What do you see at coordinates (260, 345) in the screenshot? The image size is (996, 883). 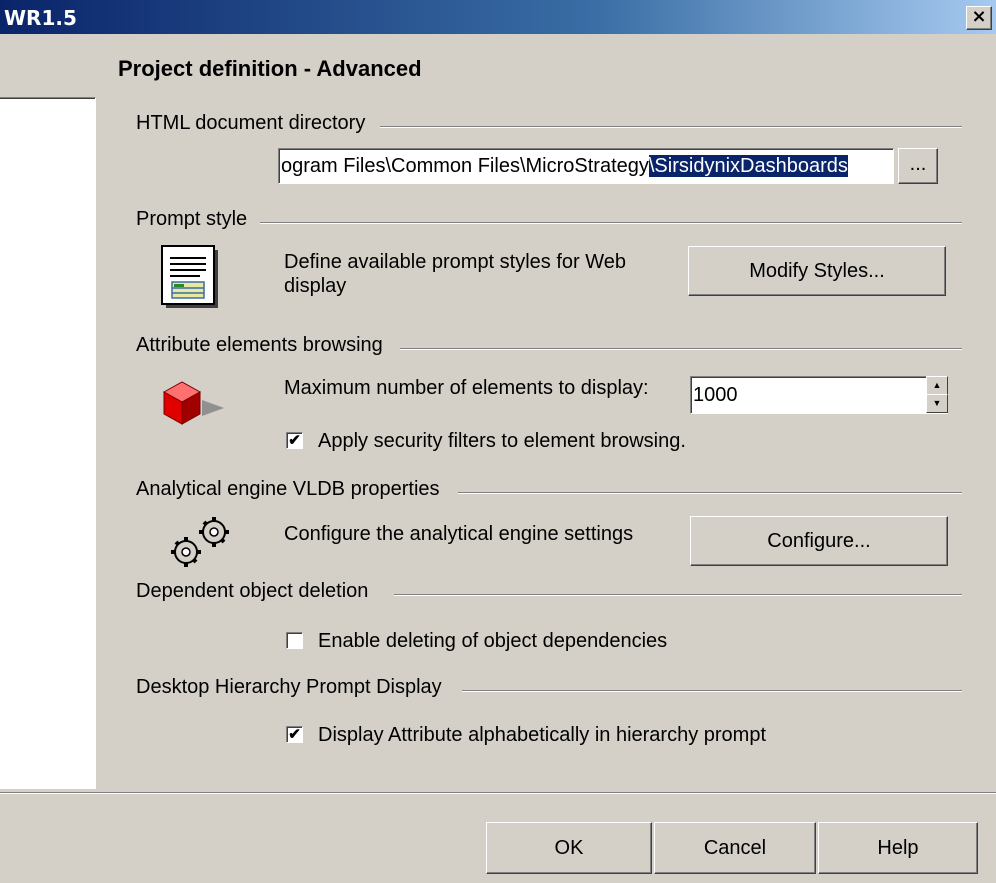 I see `attr-browsing-group-label: Attribute elements browsing` at bounding box center [260, 345].